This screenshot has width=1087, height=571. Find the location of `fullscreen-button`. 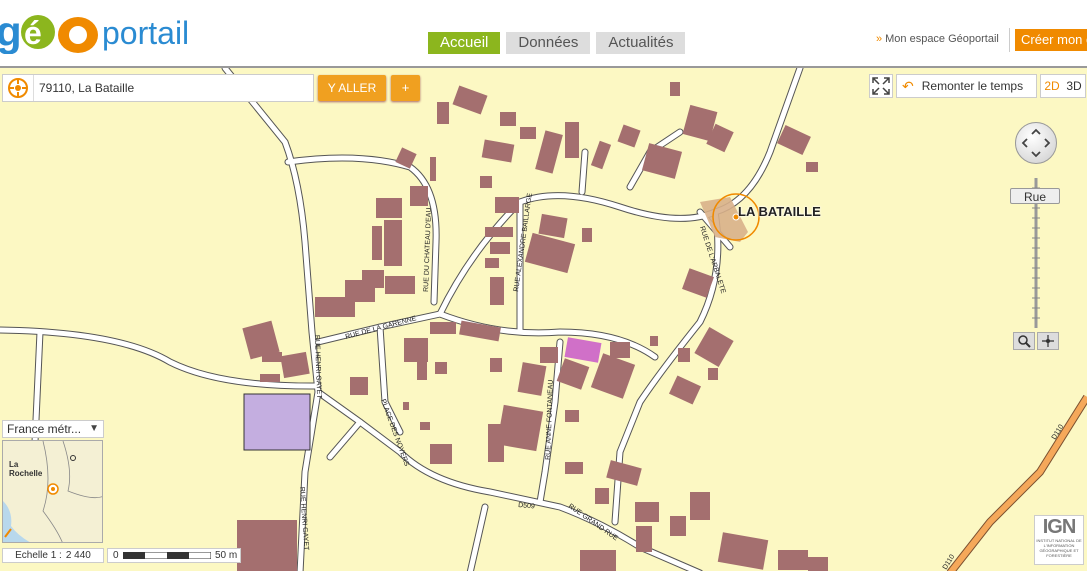

fullscreen-button is located at coordinates (881, 86).